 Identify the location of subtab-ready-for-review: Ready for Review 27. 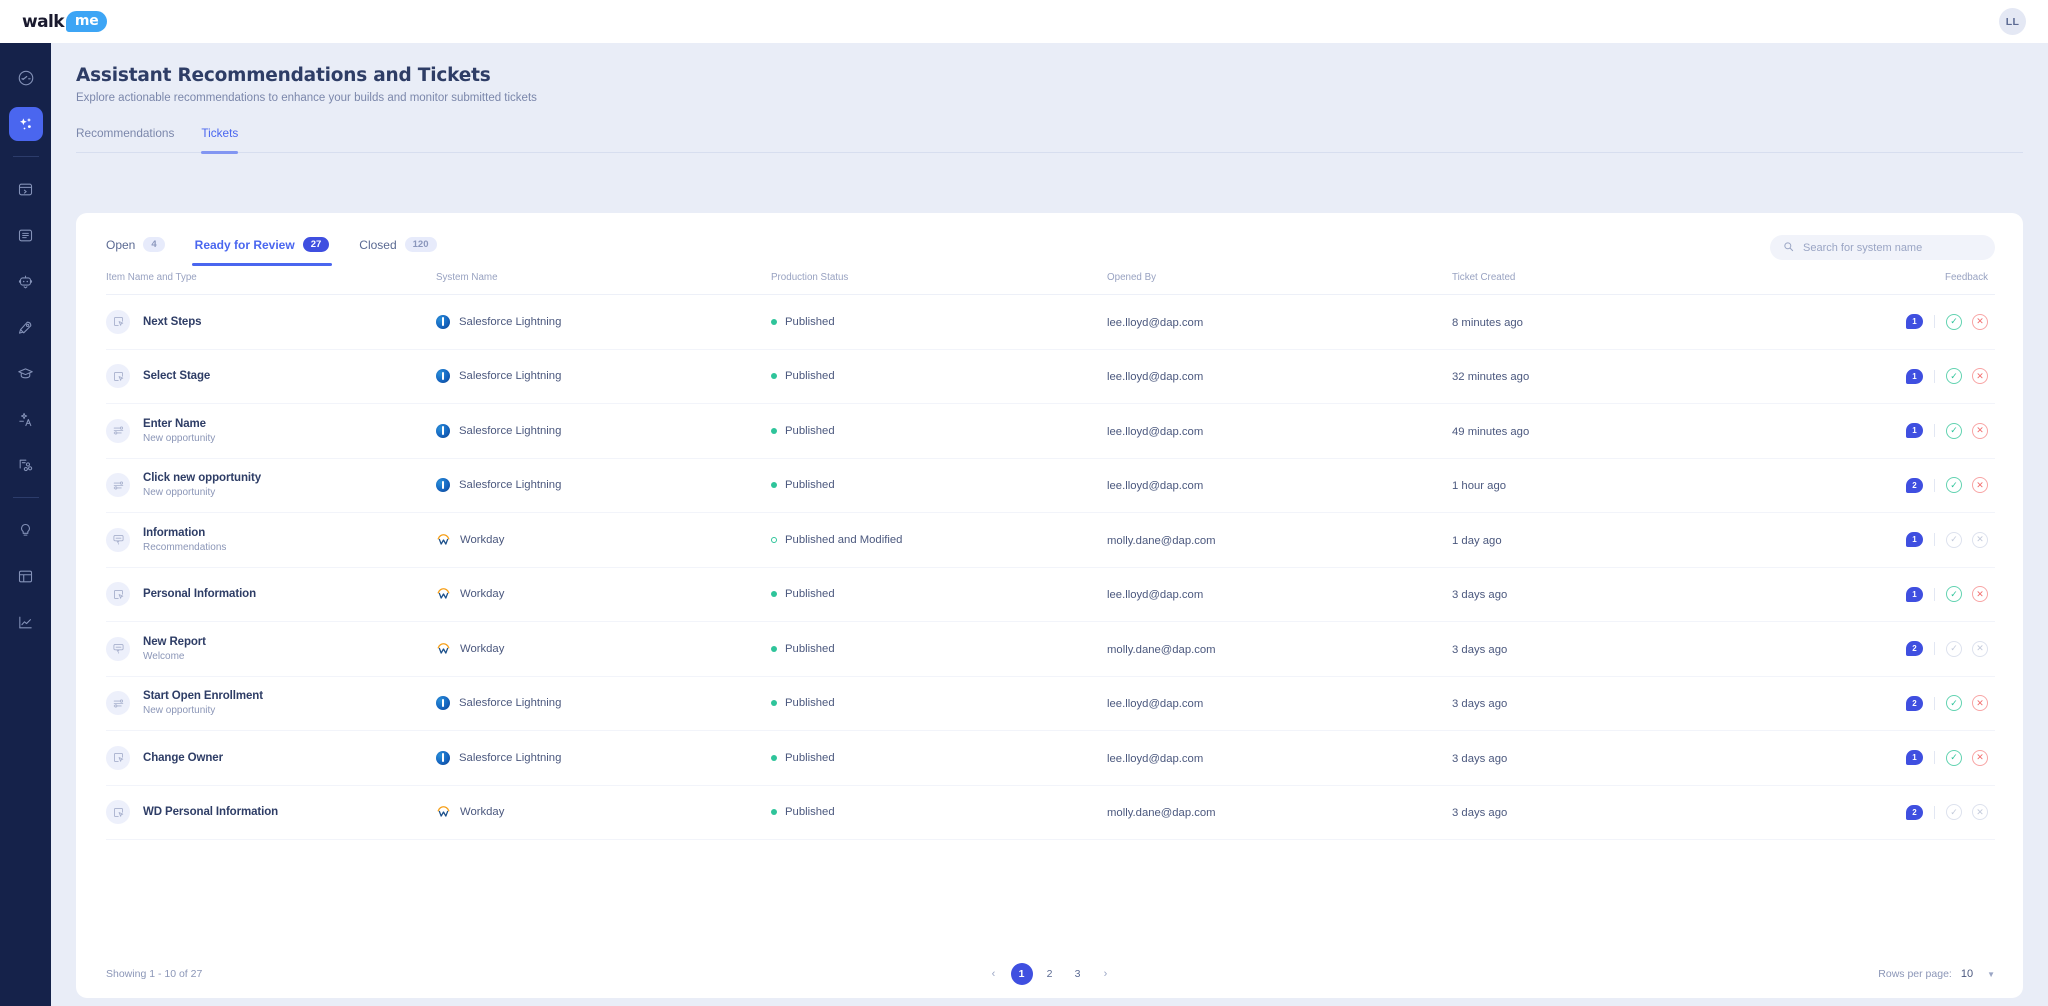
(261, 251).